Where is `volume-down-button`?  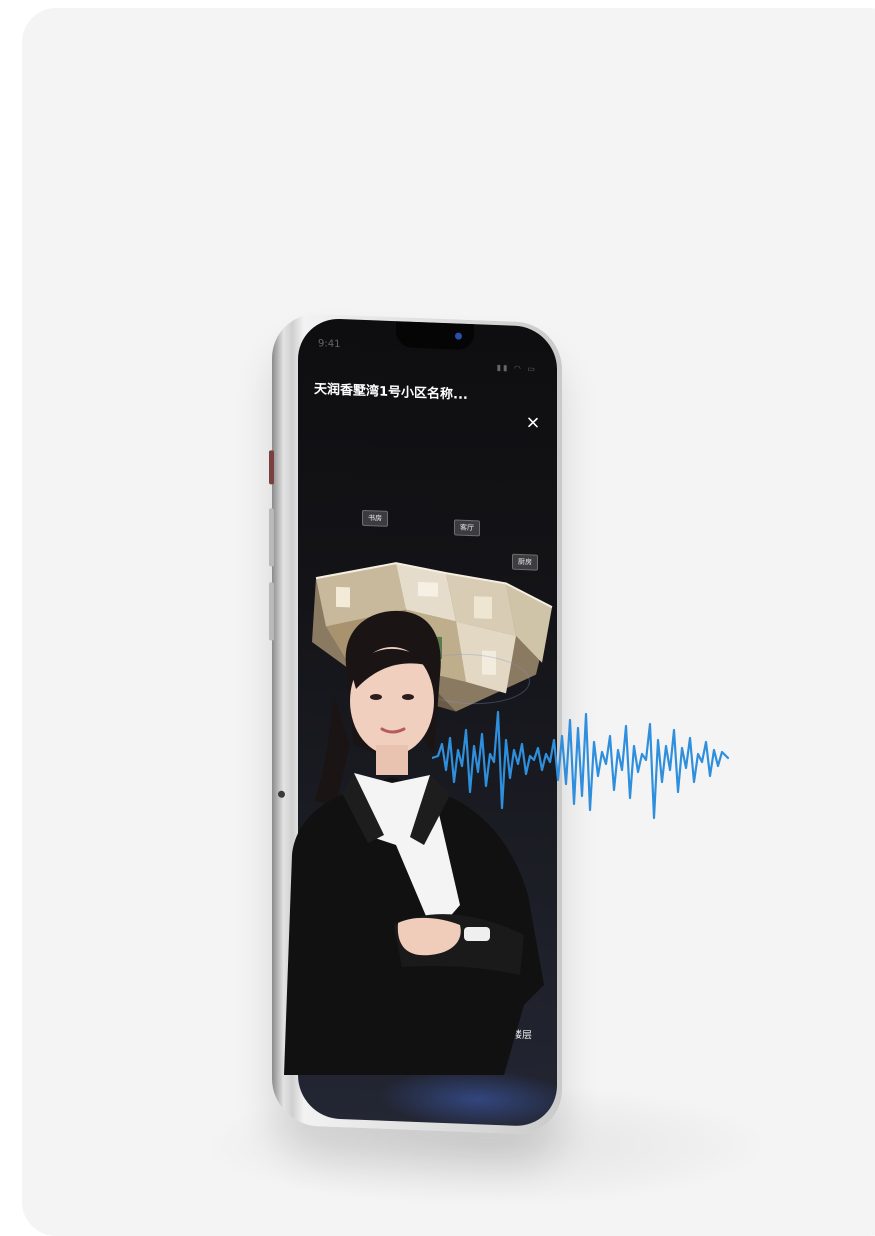
volume-down-button is located at coordinates (271, 611).